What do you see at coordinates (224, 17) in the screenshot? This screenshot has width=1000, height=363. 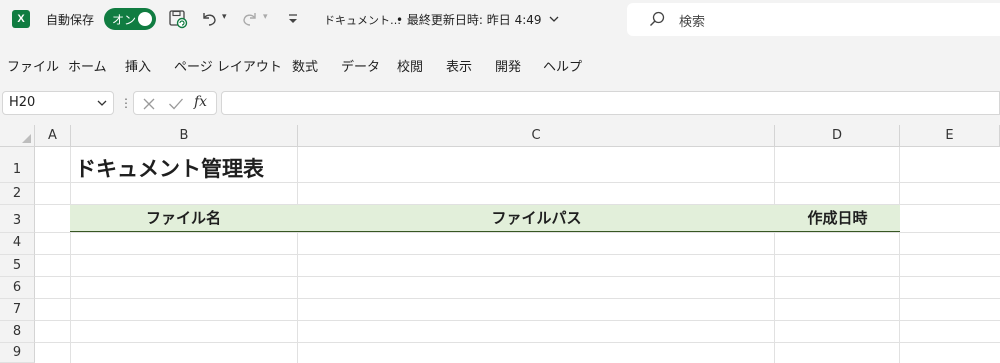 I see `undo-dropdown-icon: ▾` at bounding box center [224, 17].